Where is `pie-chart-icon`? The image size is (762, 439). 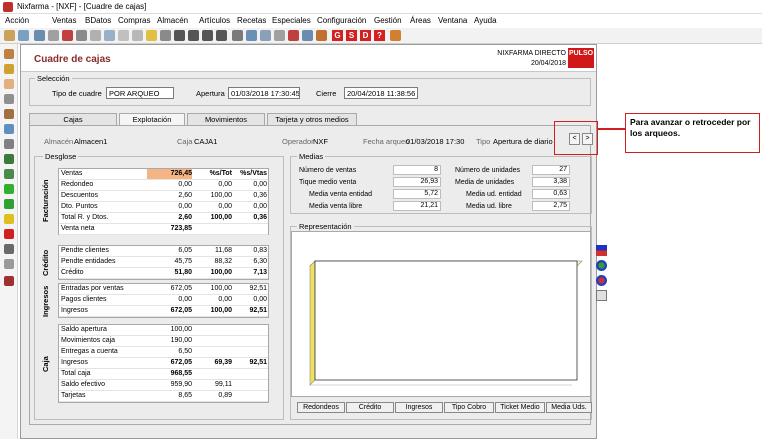
pie-chart-icon is located at coordinates (601, 265).